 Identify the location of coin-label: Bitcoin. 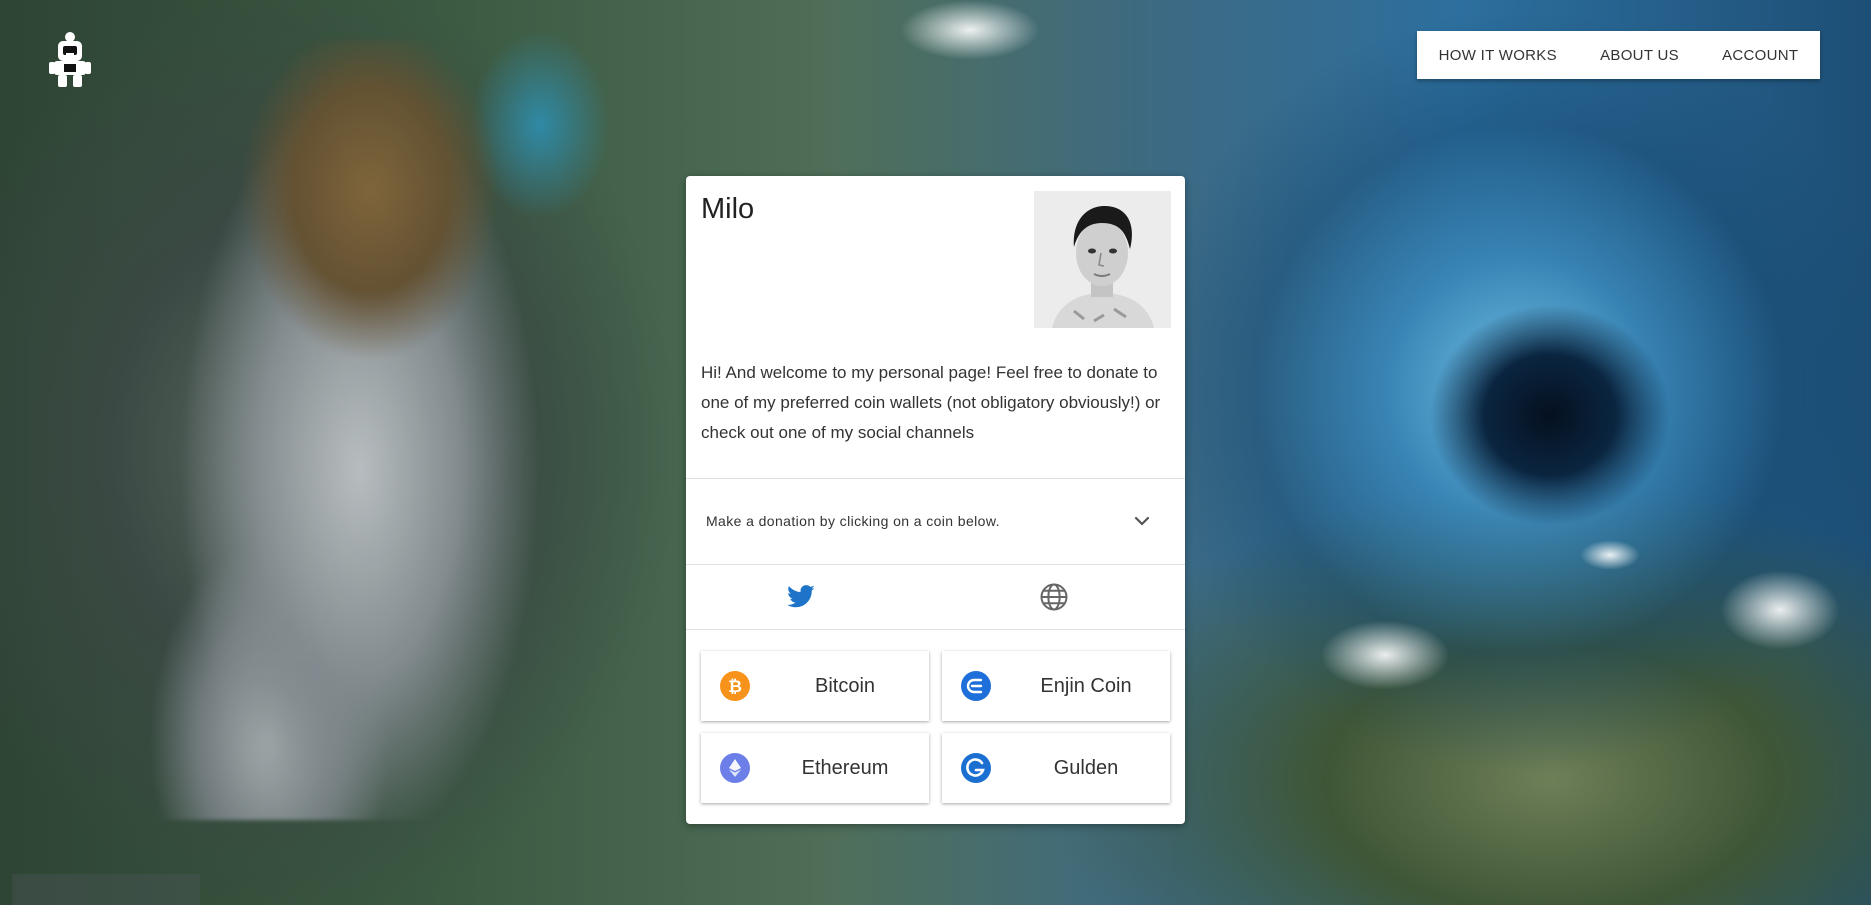
(845, 686).